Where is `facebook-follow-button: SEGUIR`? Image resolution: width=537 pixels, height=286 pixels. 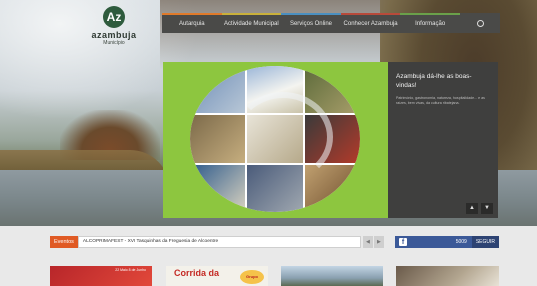 facebook-follow-button: SEGUIR is located at coordinates (485, 242).